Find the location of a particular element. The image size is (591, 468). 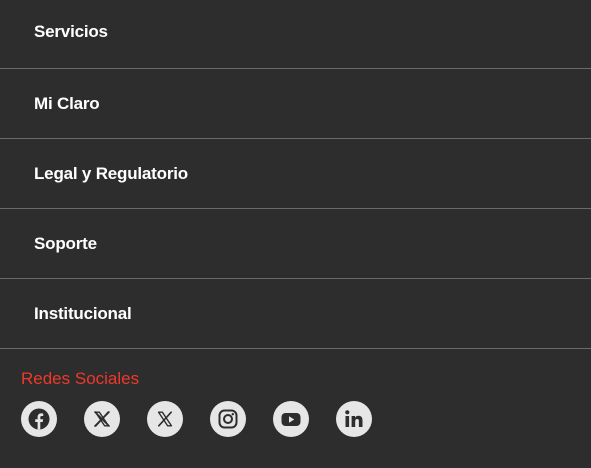

facebook-glyph is located at coordinates (39, 419).